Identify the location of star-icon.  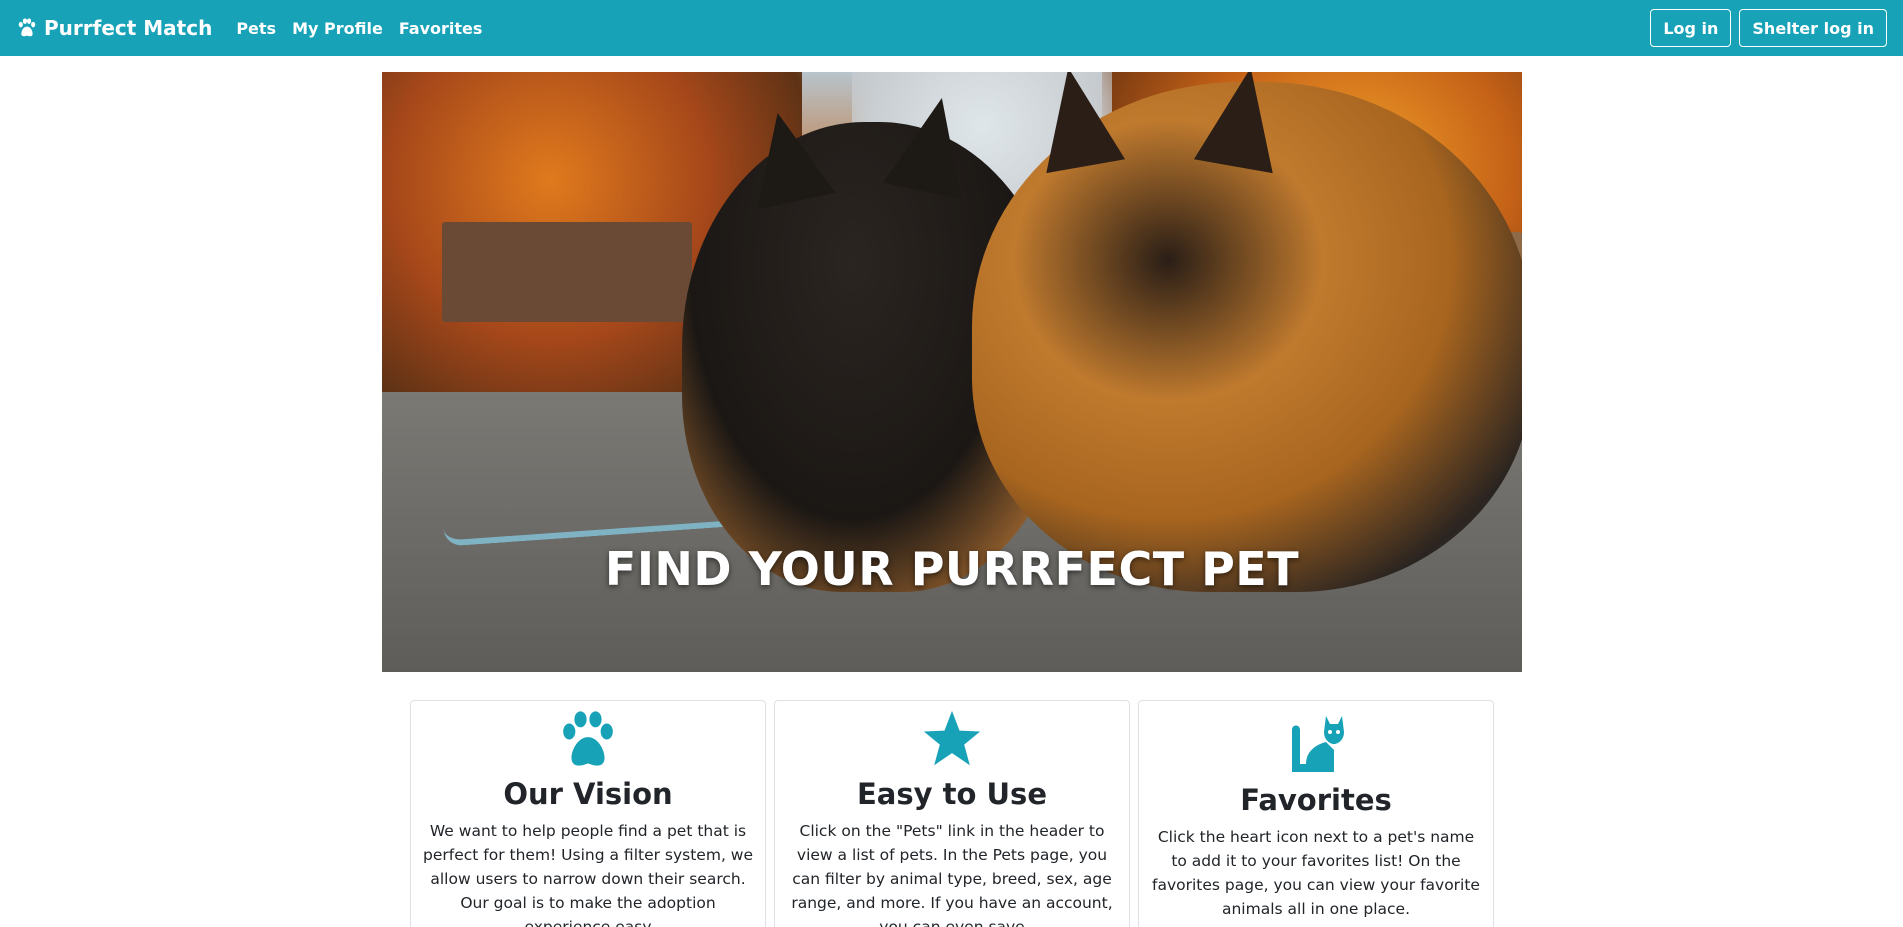
(952, 738).